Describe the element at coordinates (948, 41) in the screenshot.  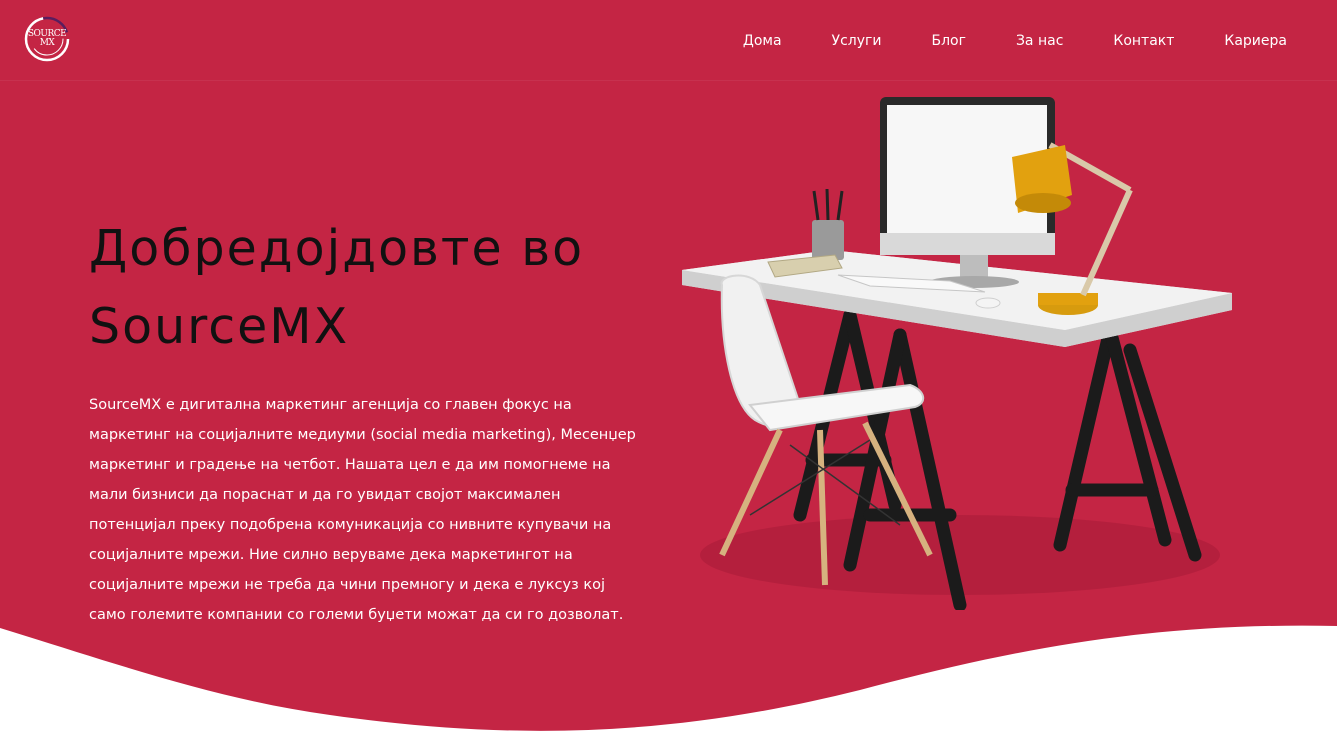
I see `nav-item-blog: Блог` at that location.